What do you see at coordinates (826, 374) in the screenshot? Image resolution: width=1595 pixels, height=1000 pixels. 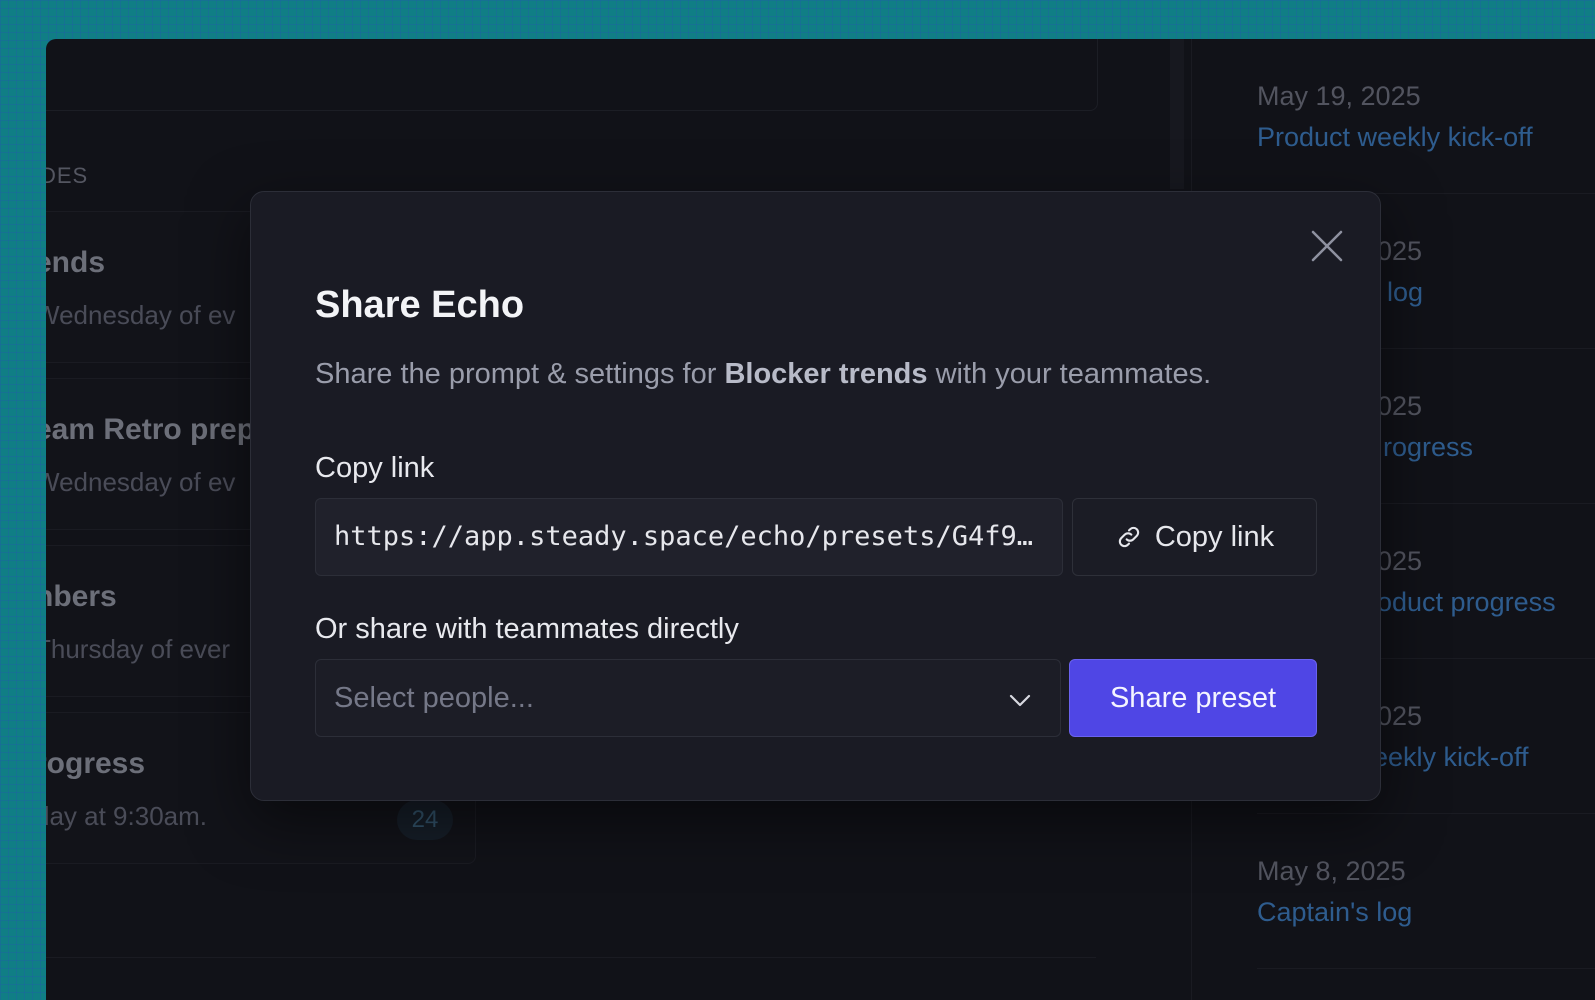 I see `preset-name: Blocker trends` at bounding box center [826, 374].